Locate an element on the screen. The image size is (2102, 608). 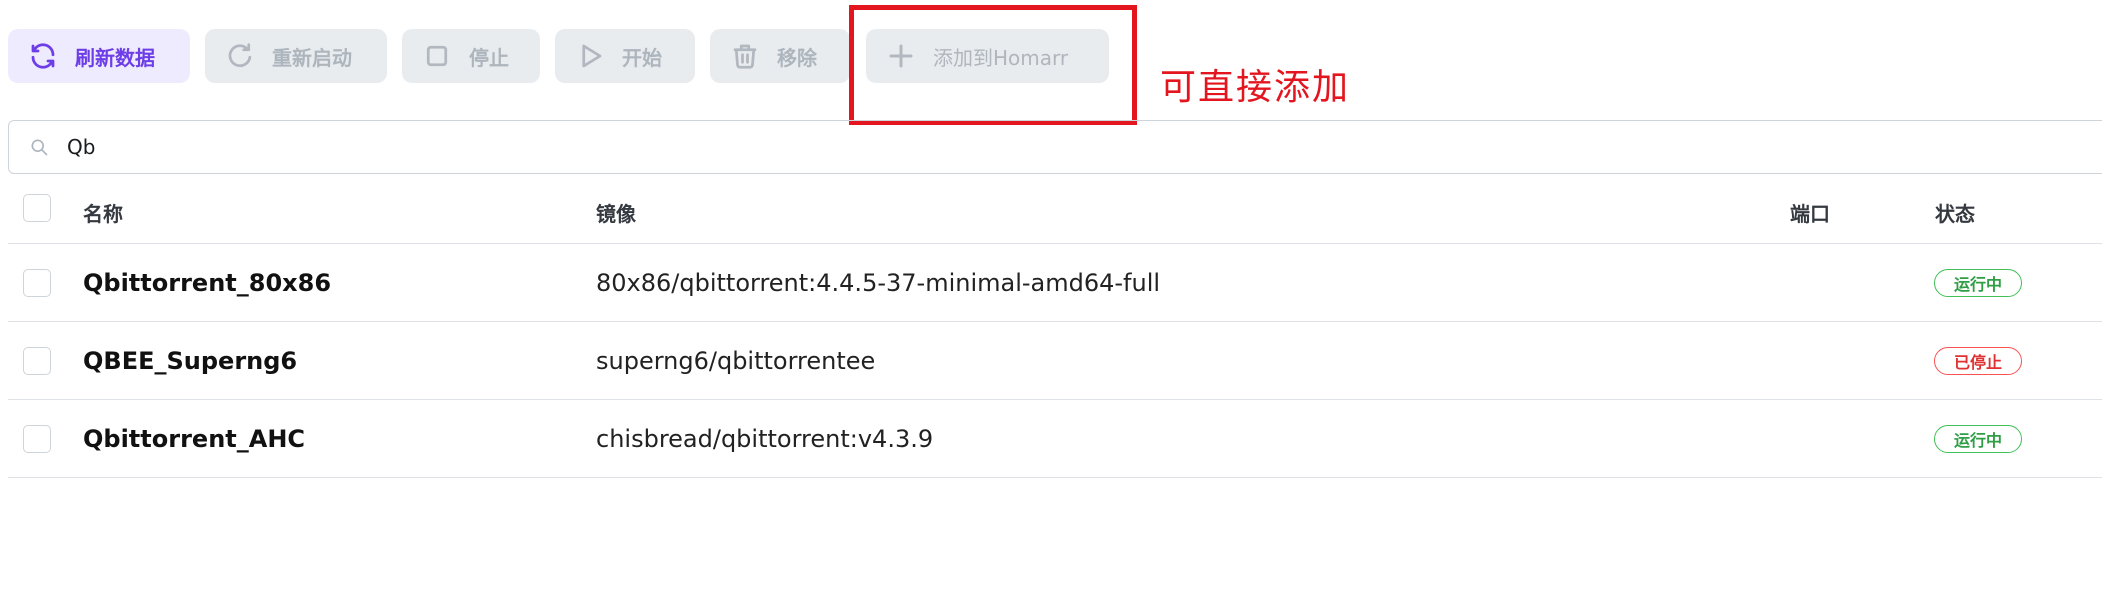
header-status: 状态 is located at coordinates (1955, 212).